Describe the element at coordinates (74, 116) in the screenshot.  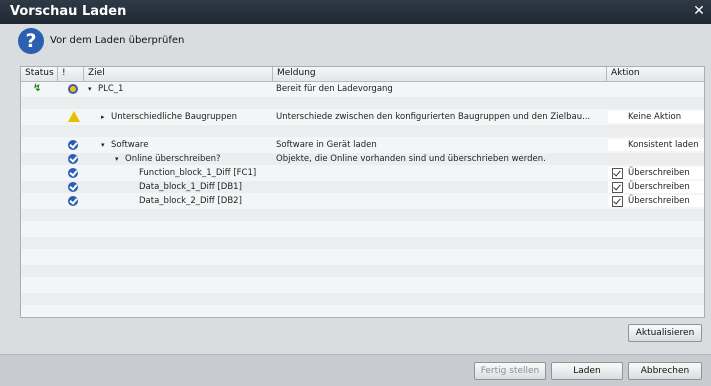
I see `warning-icon` at that location.